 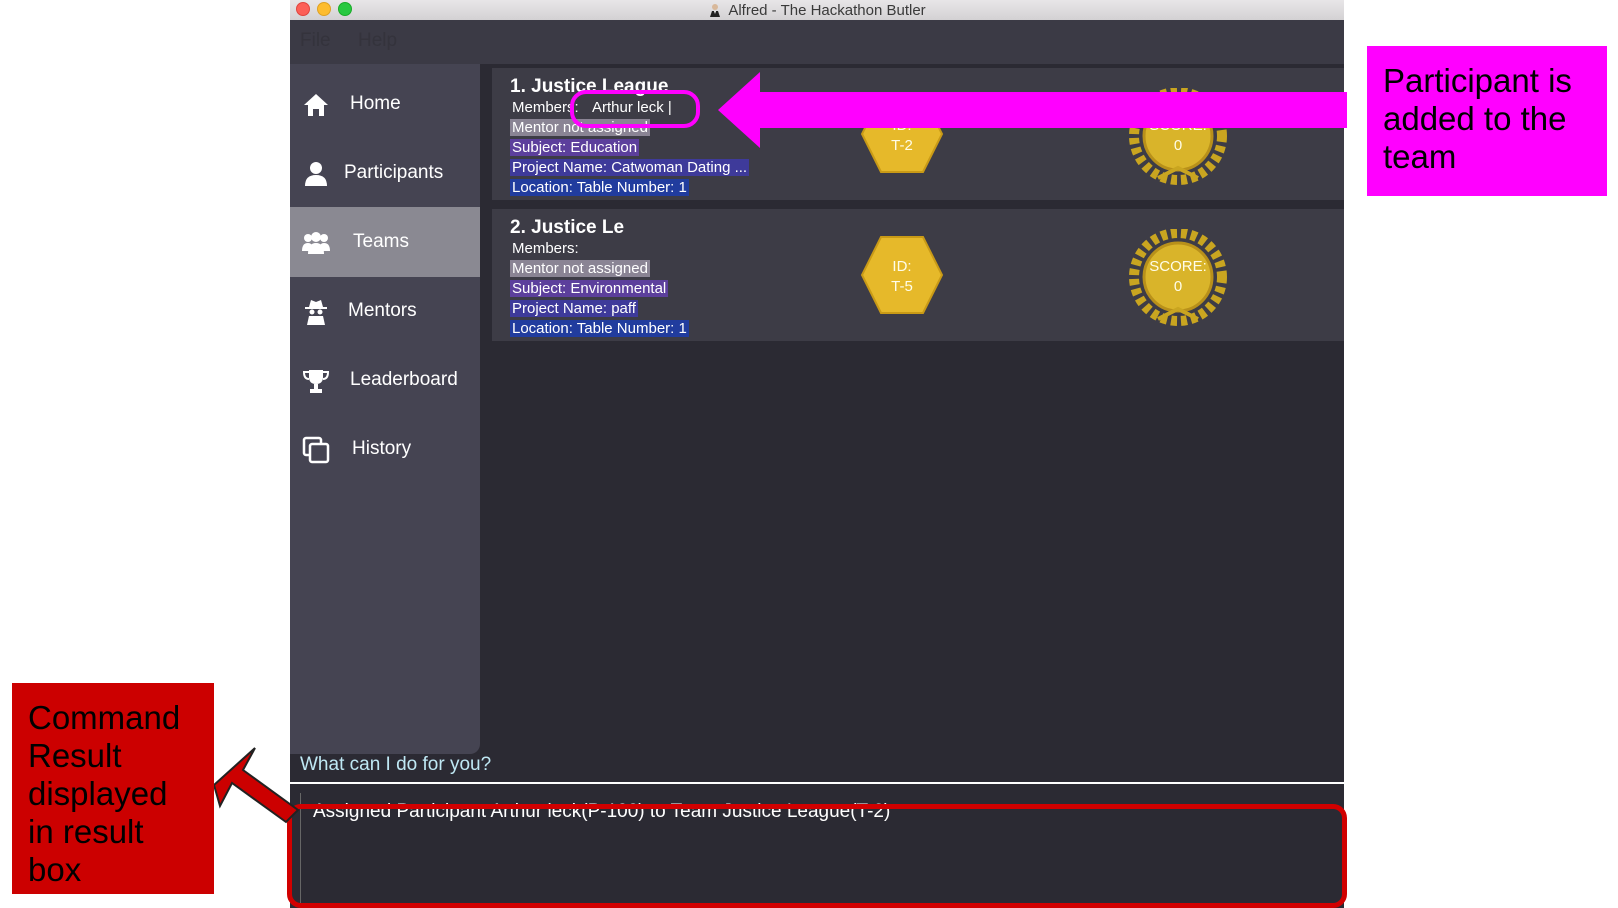 I want to click on callout-participant-added: Participant is added to the team, so click(x=1487, y=121).